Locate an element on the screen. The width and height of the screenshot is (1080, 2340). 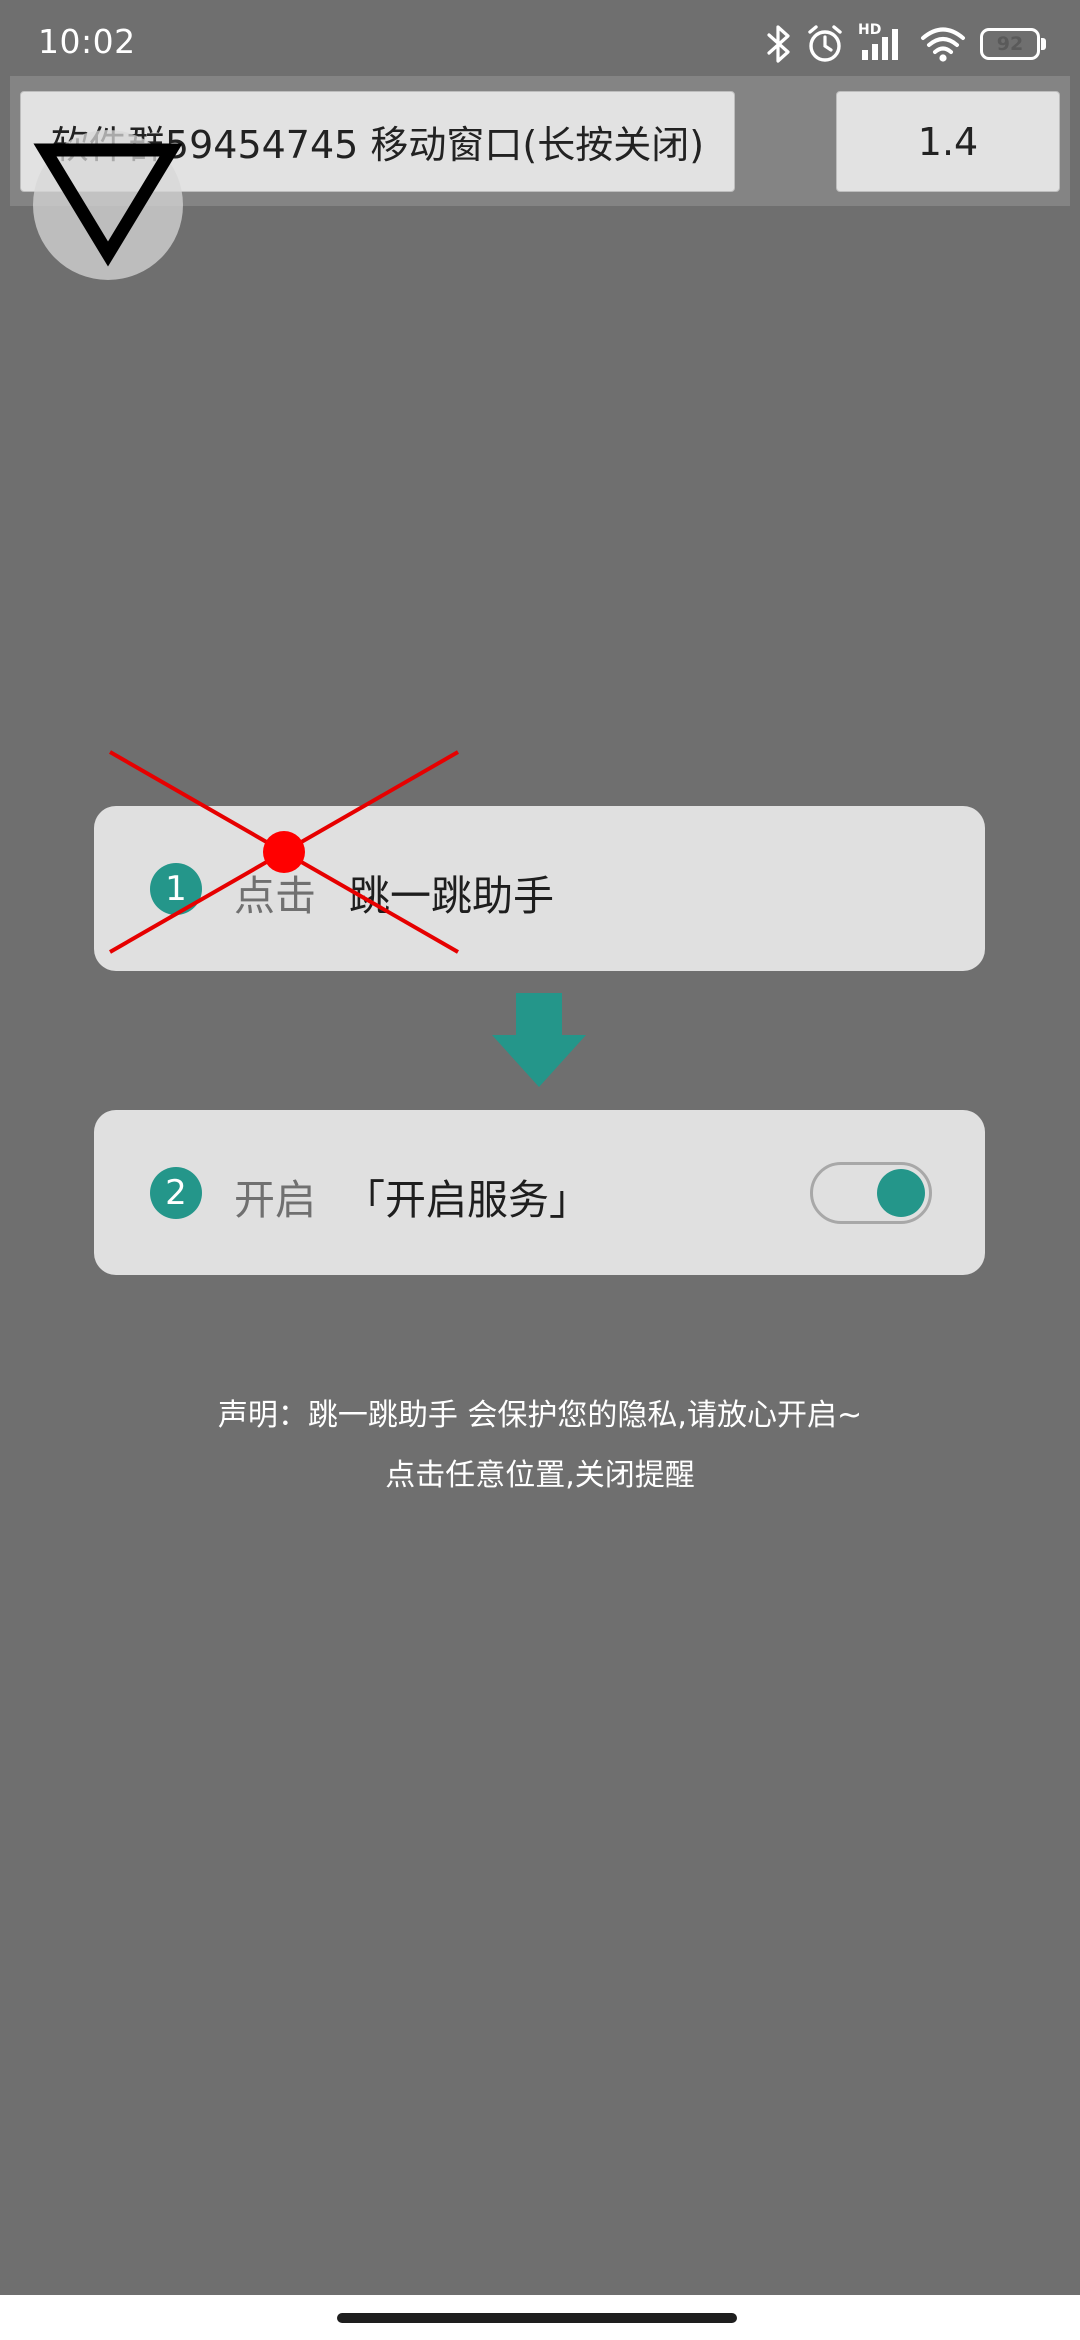
step-2-target: 「开启服务」 is located at coordinates (467, 1200).